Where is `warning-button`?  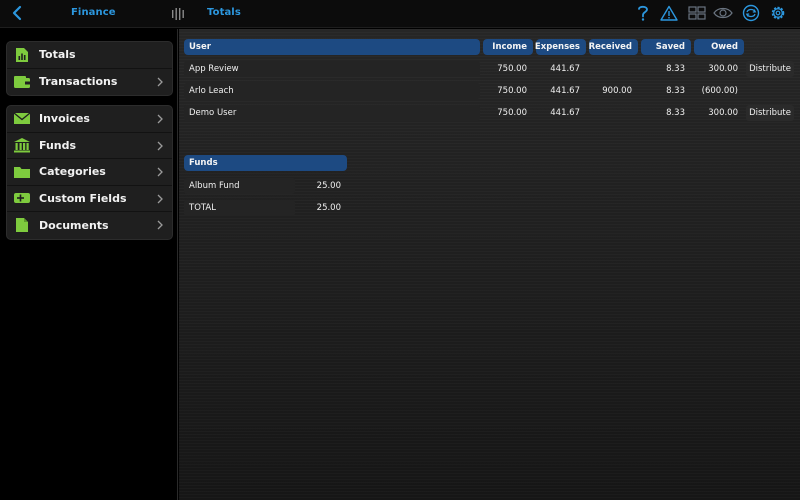
warning-button is located at coordinates (669, 13).